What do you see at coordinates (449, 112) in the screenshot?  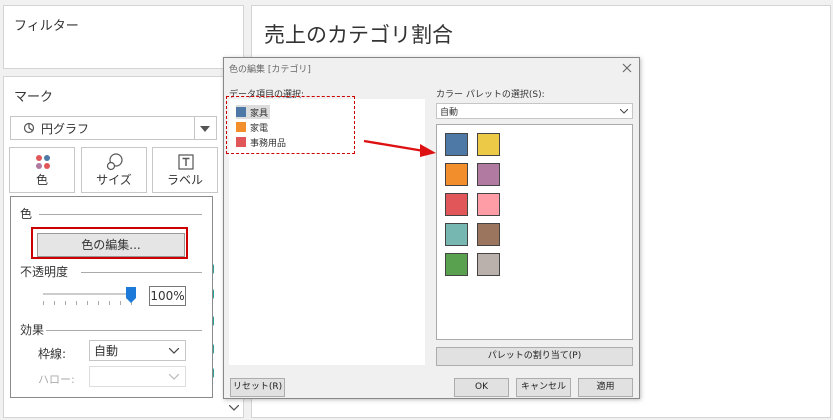 I see `palette-value: 自動` at bounding box center [449, 112].